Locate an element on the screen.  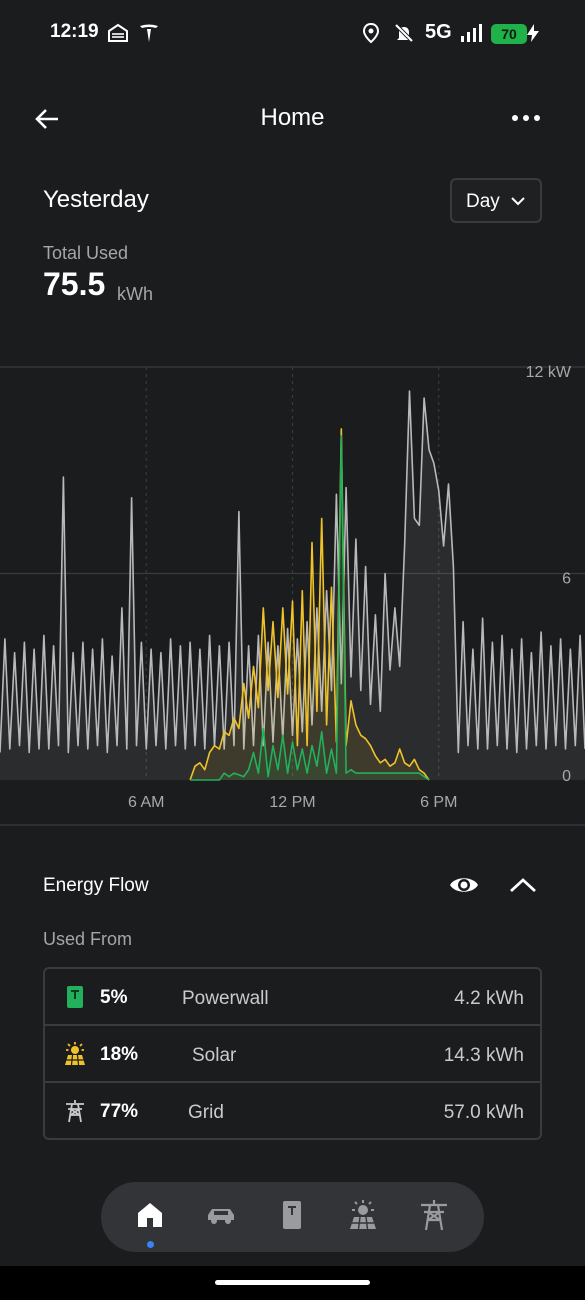
x-tick-label: 12 PM is located at coordinates (292, 802).